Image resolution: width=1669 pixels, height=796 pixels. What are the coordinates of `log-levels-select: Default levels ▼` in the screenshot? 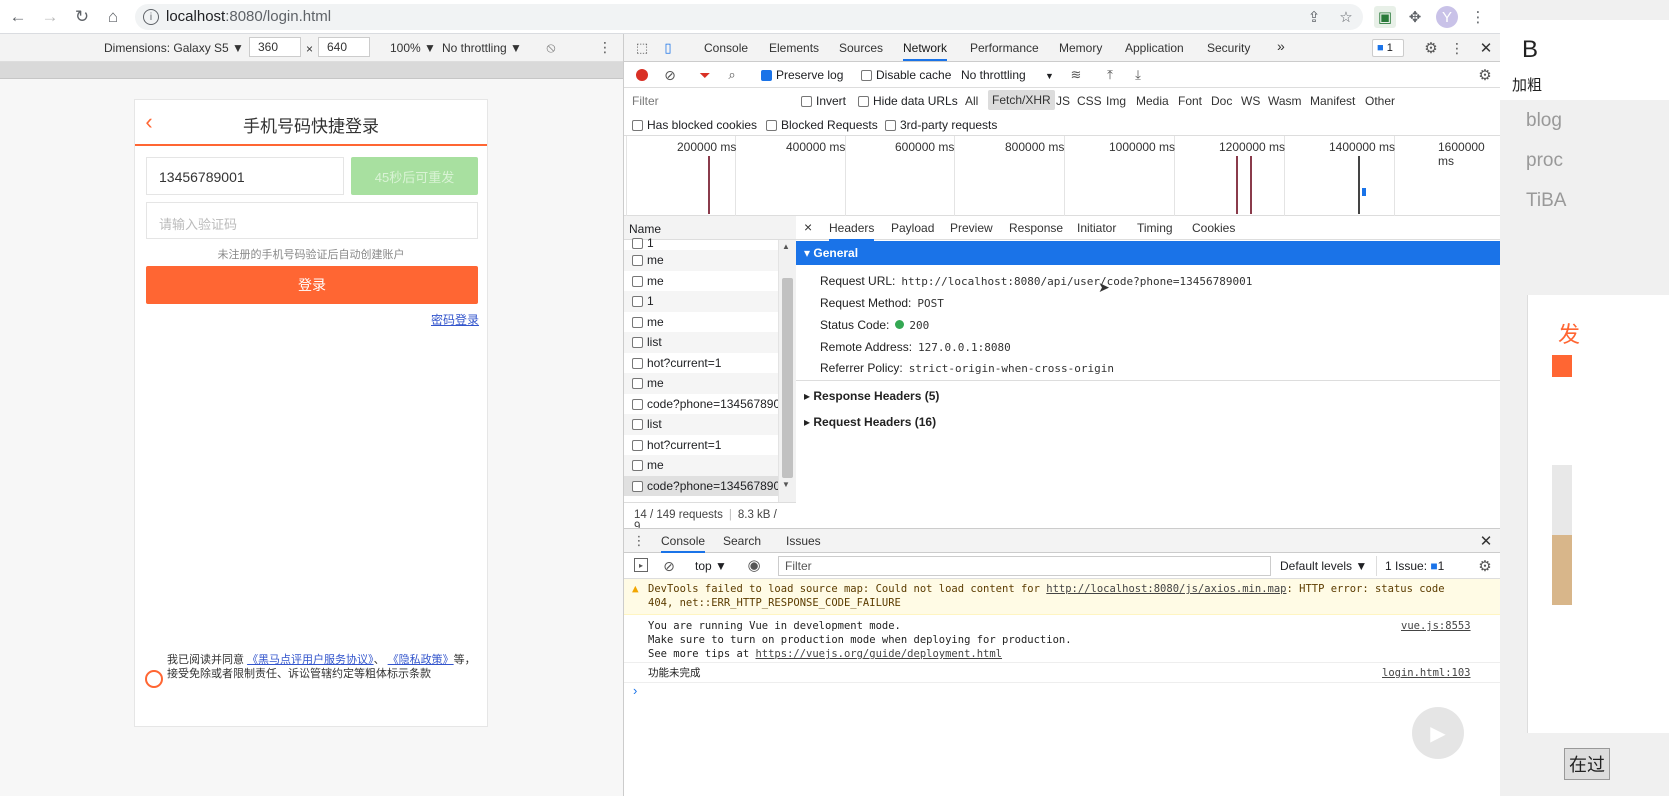 It's located at (1323, 566).